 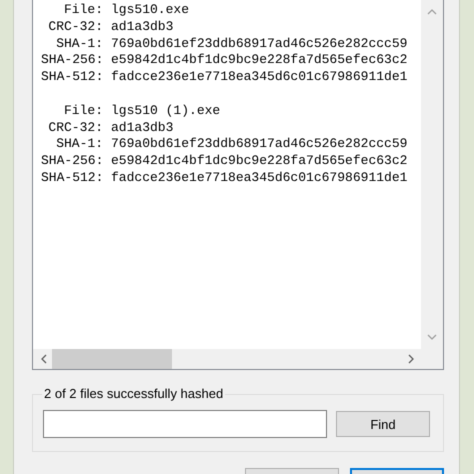 I want to click on scroll-up-icon, so click(x=432, y=12).